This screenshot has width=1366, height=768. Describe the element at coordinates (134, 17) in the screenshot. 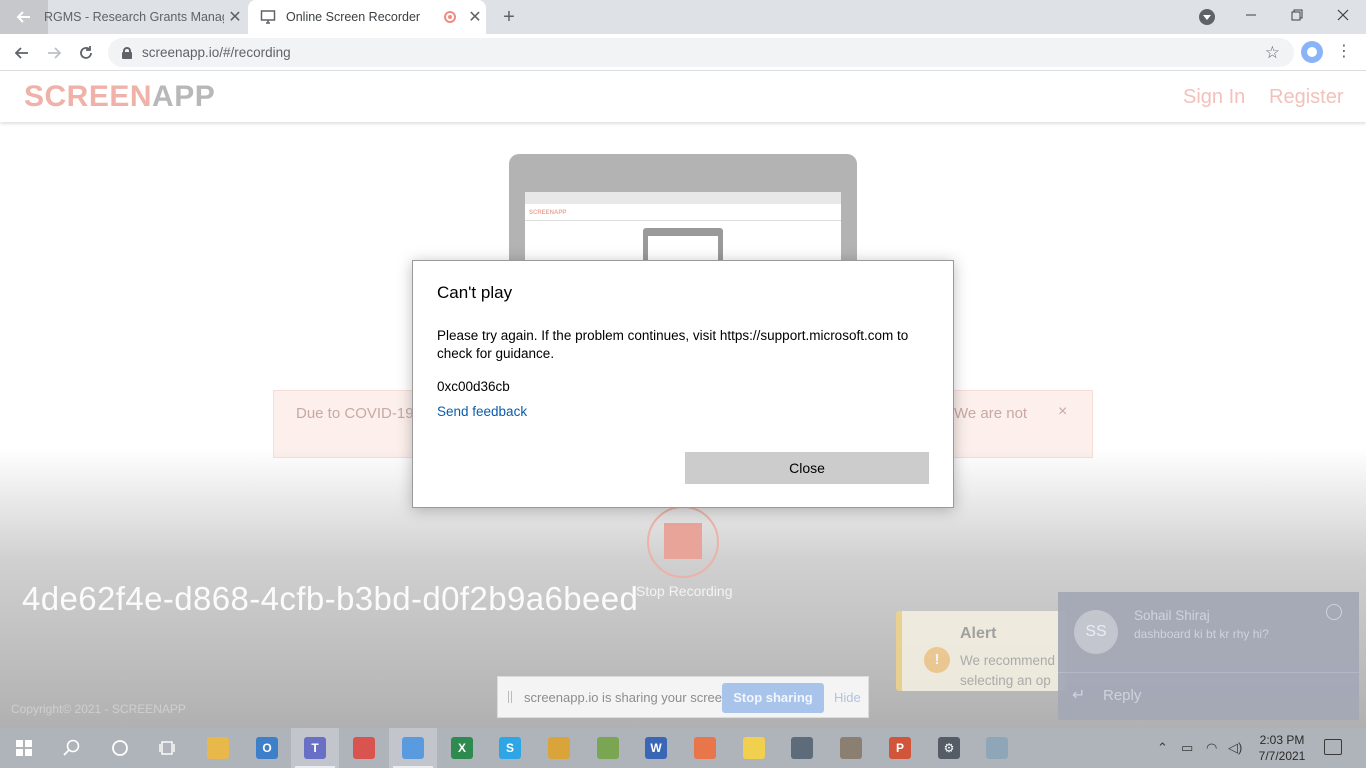

I see `tab-title: RGMS - Research Grants Manage` at that location.